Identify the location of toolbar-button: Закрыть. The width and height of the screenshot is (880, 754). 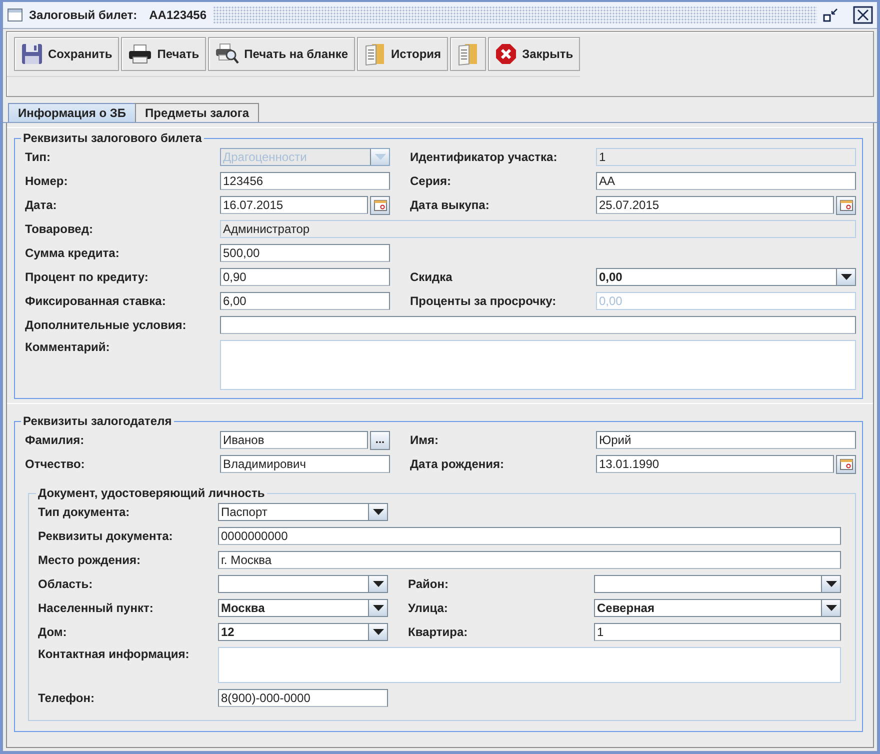
(534, 54).